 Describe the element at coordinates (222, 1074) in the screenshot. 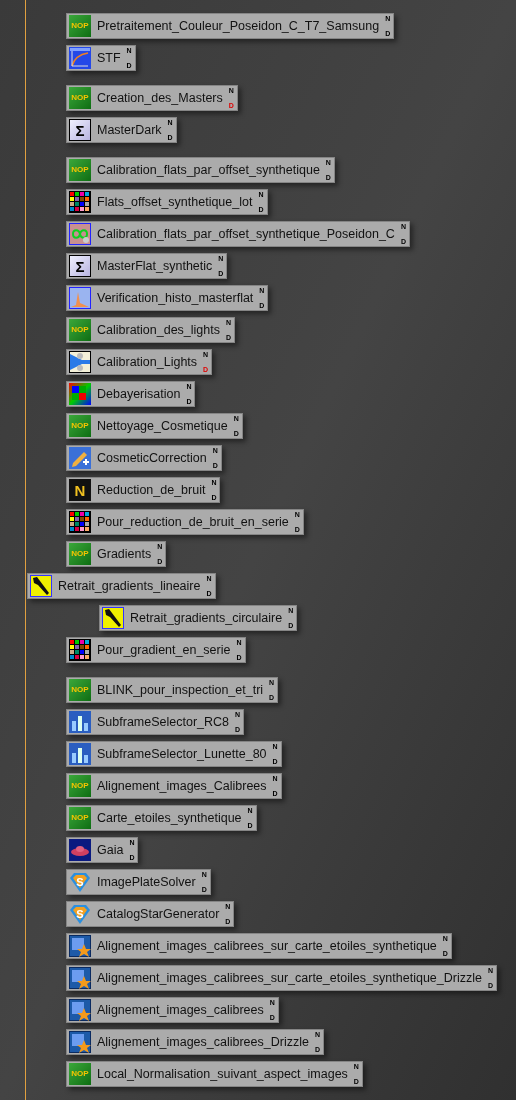

I see `process-label: Local_Normalisation_suivant_aspect_images` at that location.